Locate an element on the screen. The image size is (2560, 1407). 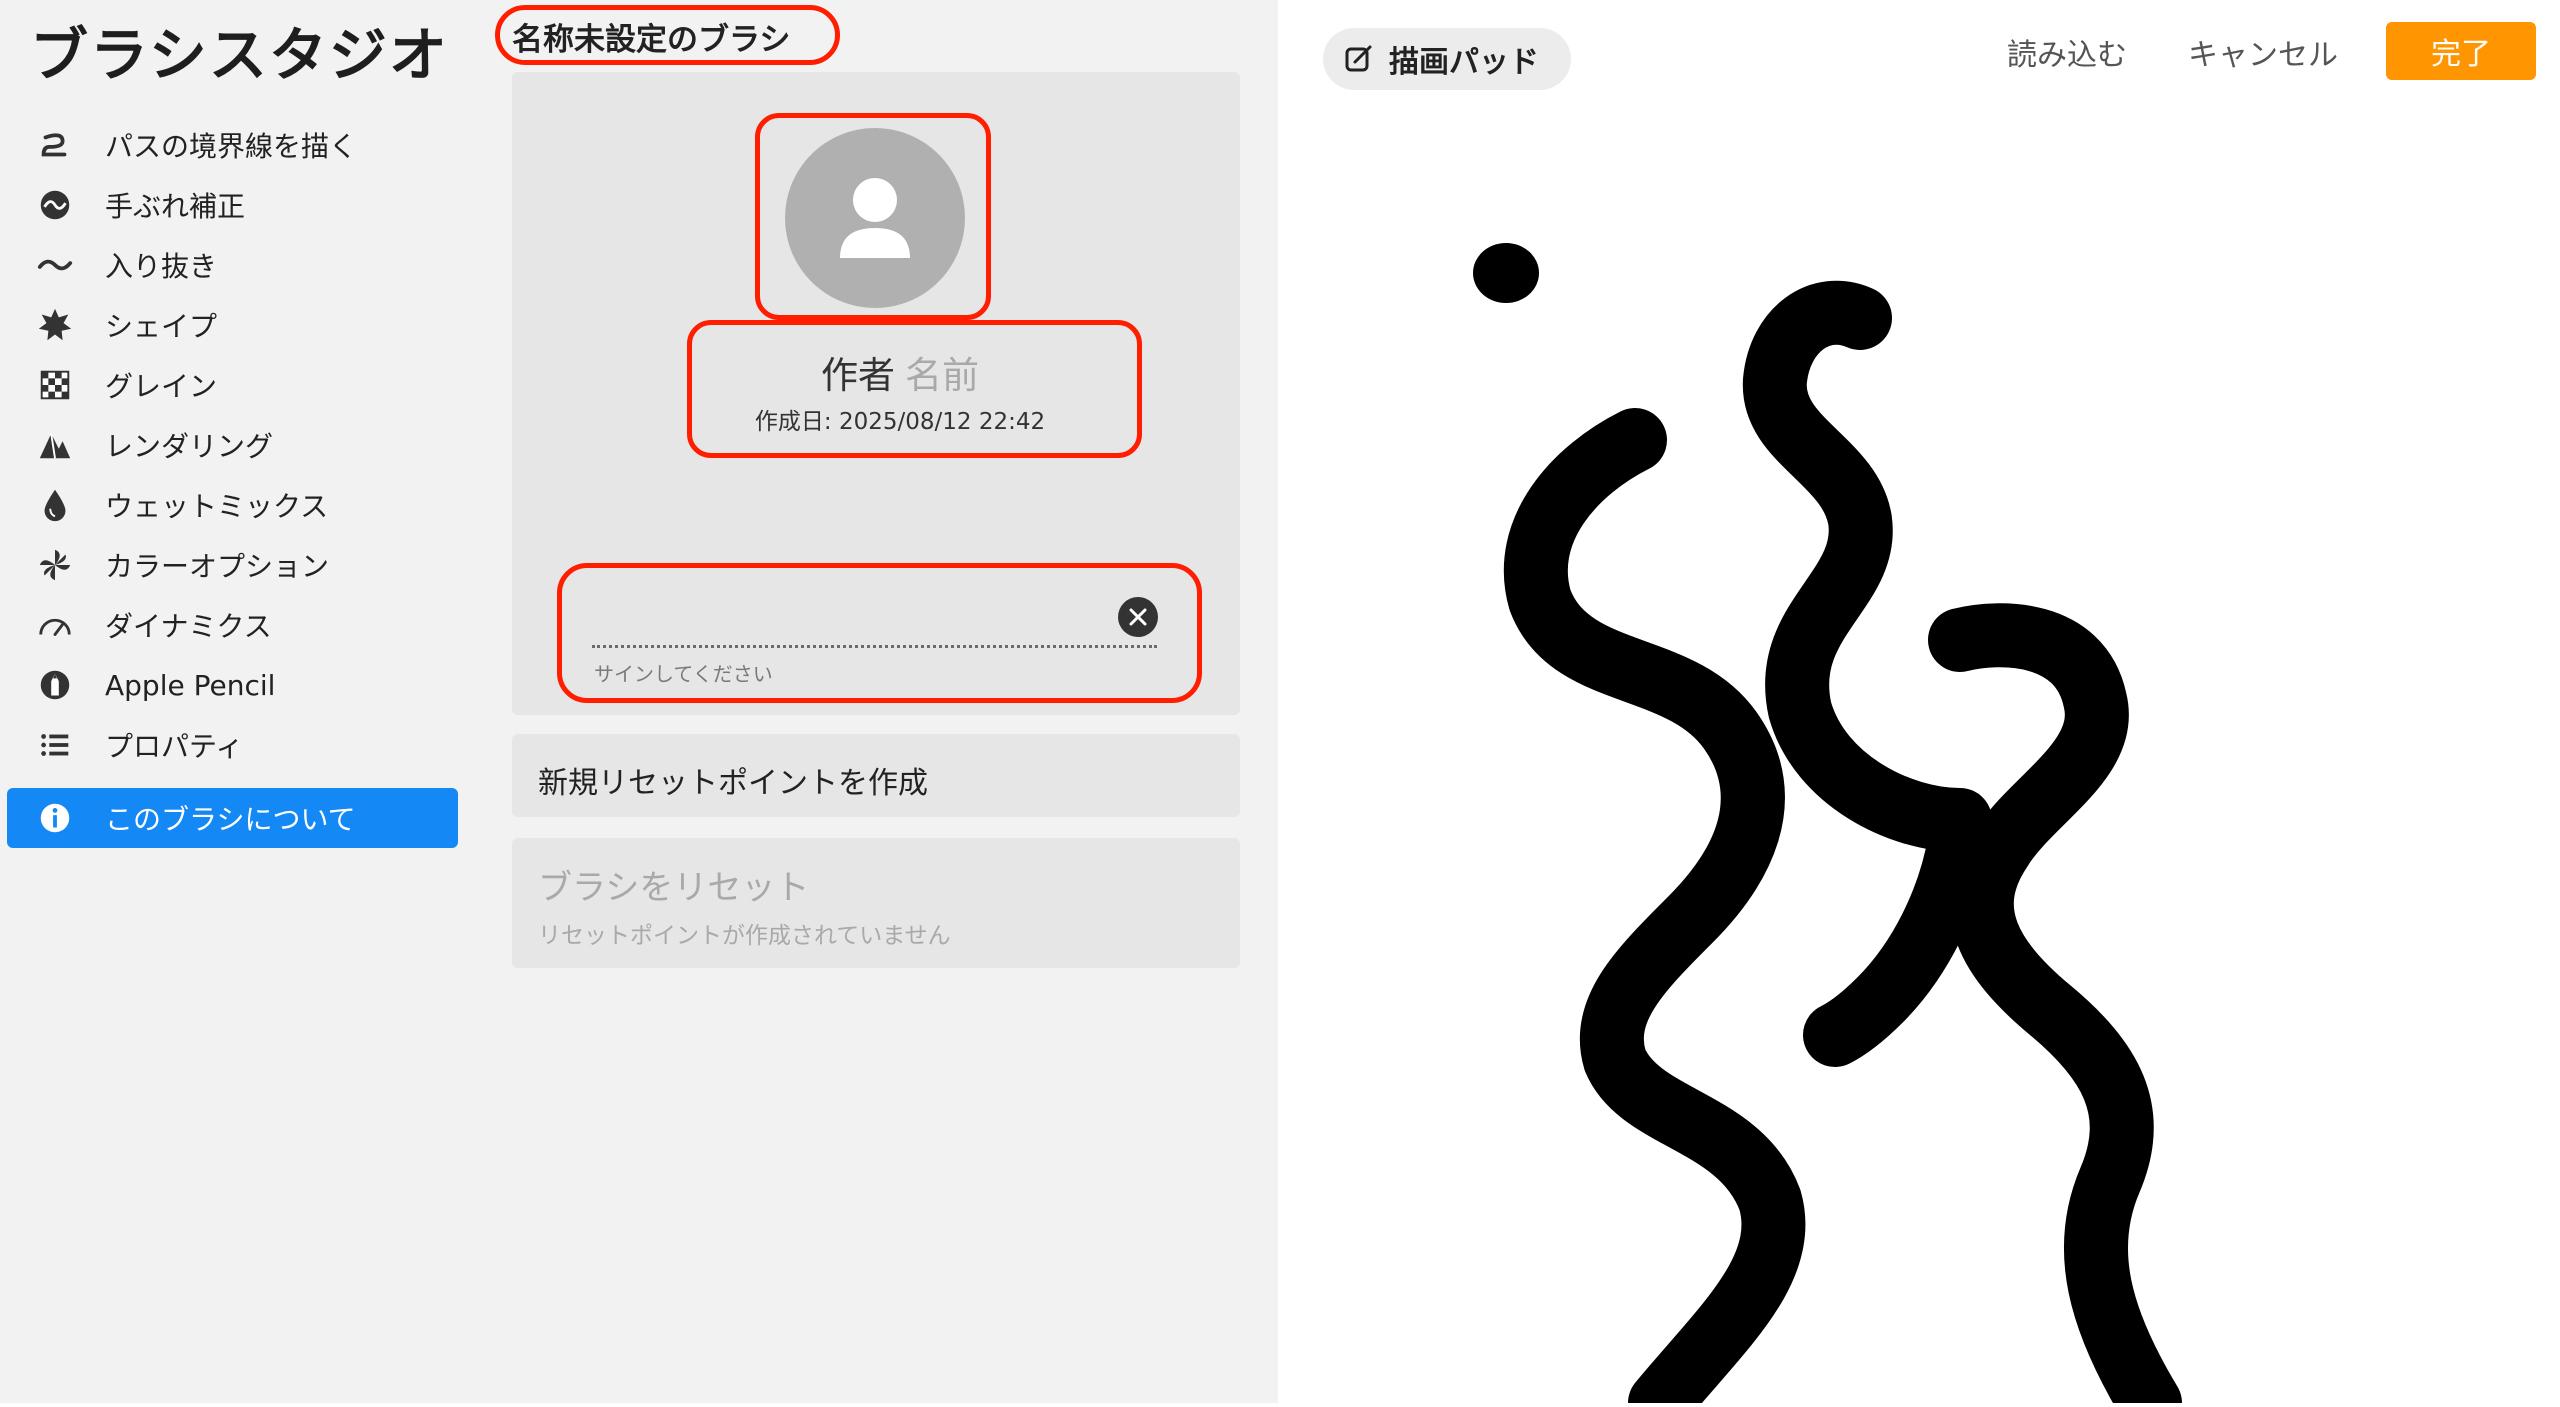
clear-signature-icon is located at coordinates (1138, 617).